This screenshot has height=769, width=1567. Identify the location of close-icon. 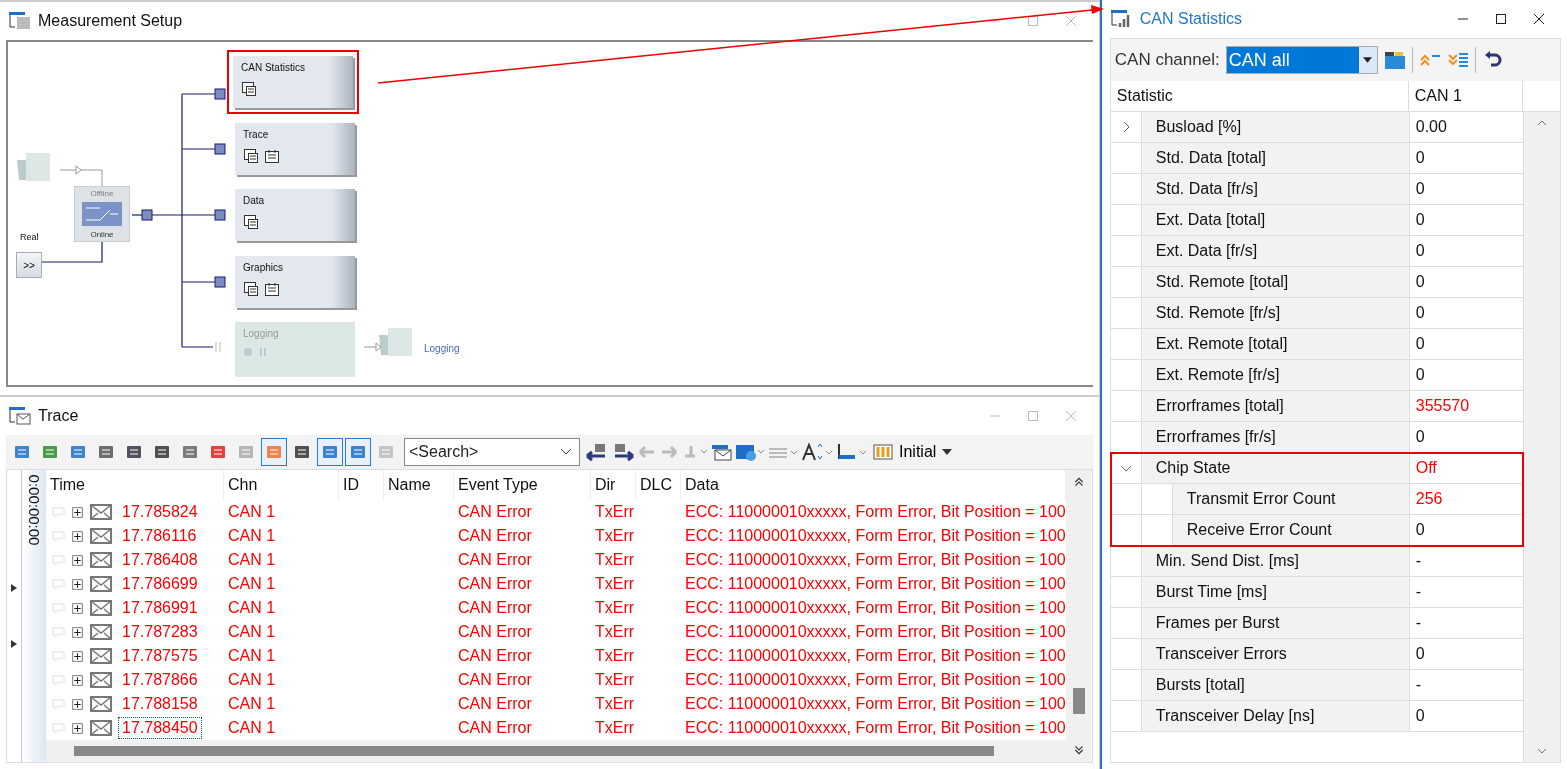
(1539, 19).